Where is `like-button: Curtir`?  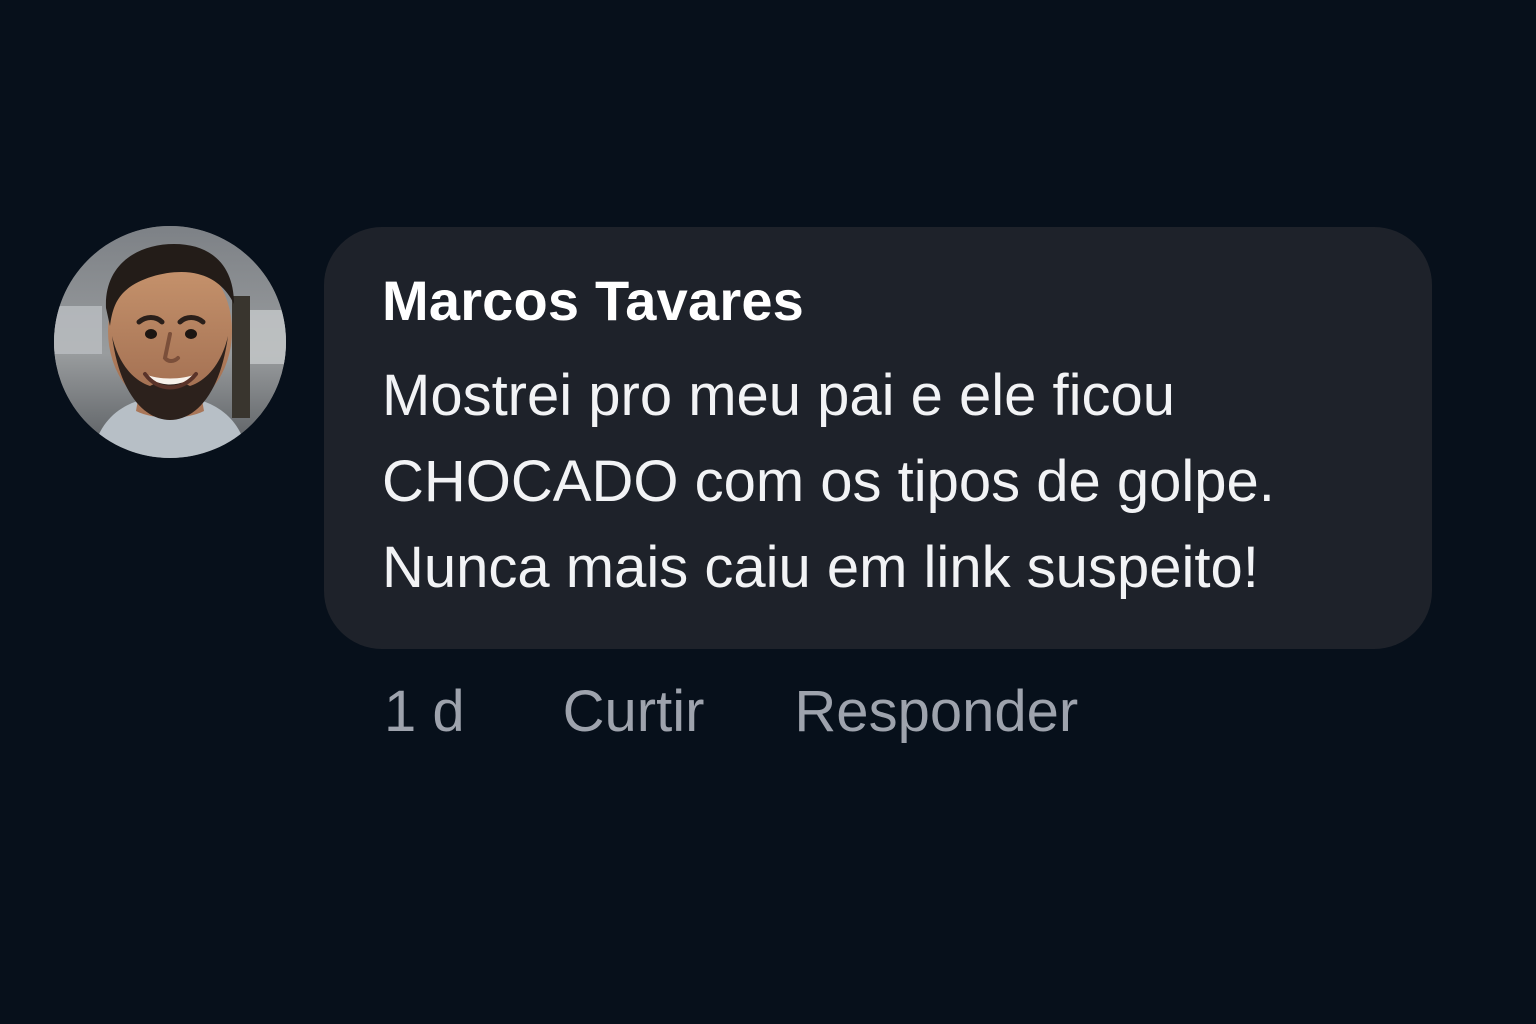
like-button: Curtir is located at coordinates (634, 712).